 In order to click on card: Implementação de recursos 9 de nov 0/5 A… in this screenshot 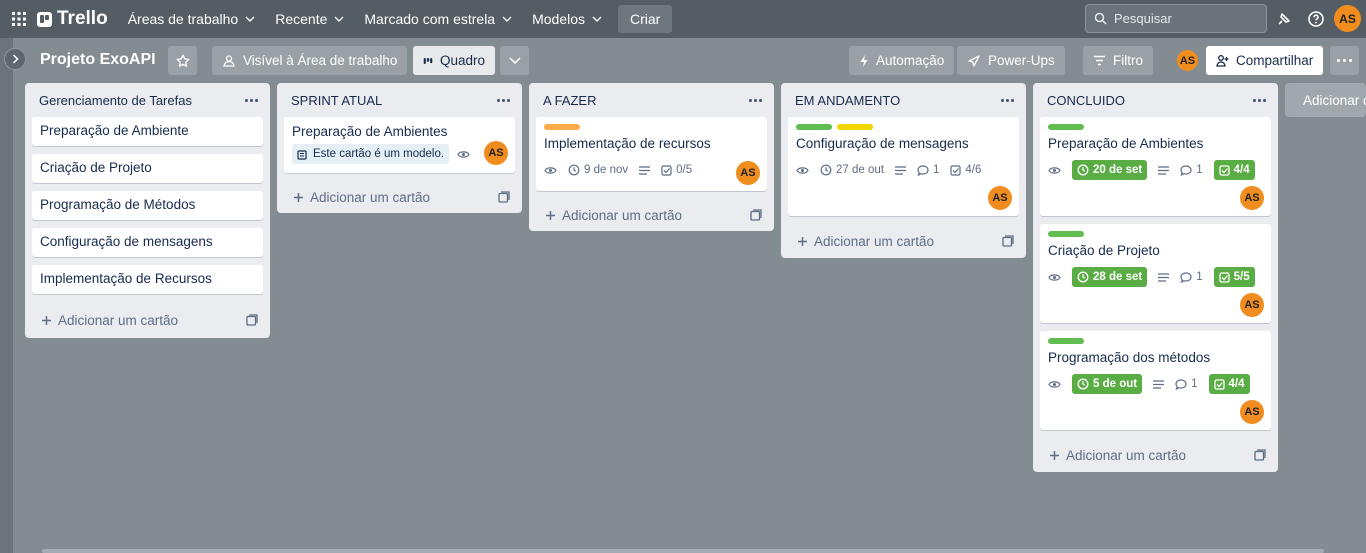, I will do `click(651, 154)`.